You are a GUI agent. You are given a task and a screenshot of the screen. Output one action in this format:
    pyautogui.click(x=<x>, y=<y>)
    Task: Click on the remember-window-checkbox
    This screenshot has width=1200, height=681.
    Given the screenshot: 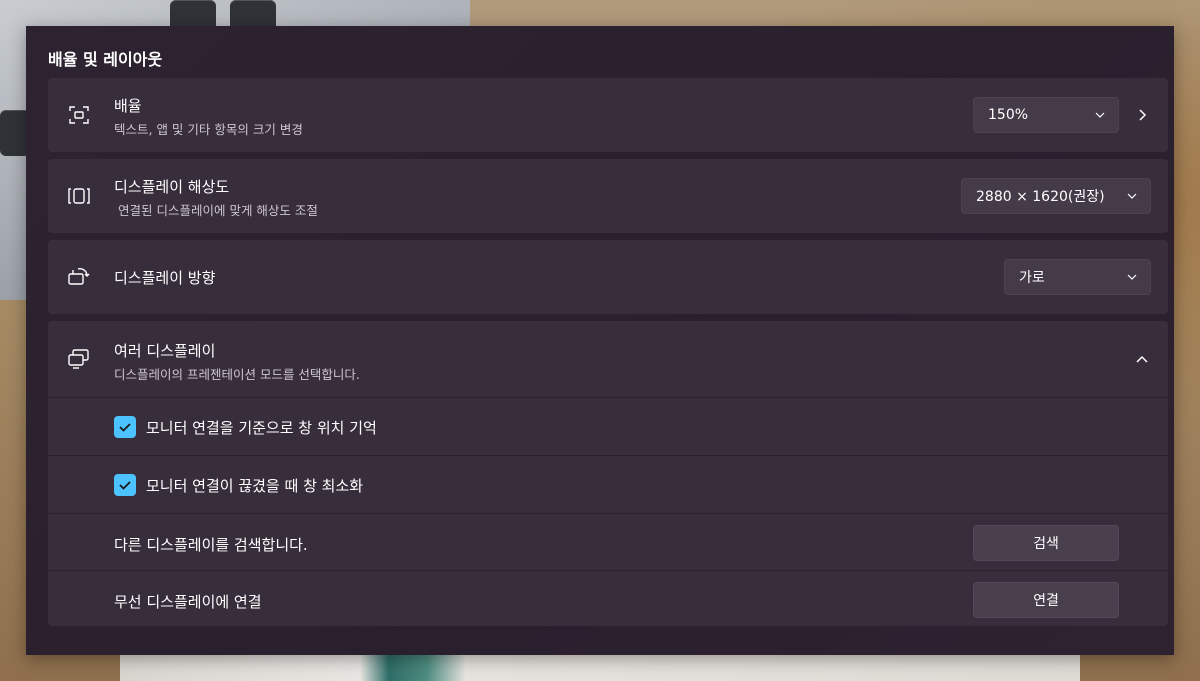 What is the action you would take?
    pyautogui.click(x=125, y=427)
    